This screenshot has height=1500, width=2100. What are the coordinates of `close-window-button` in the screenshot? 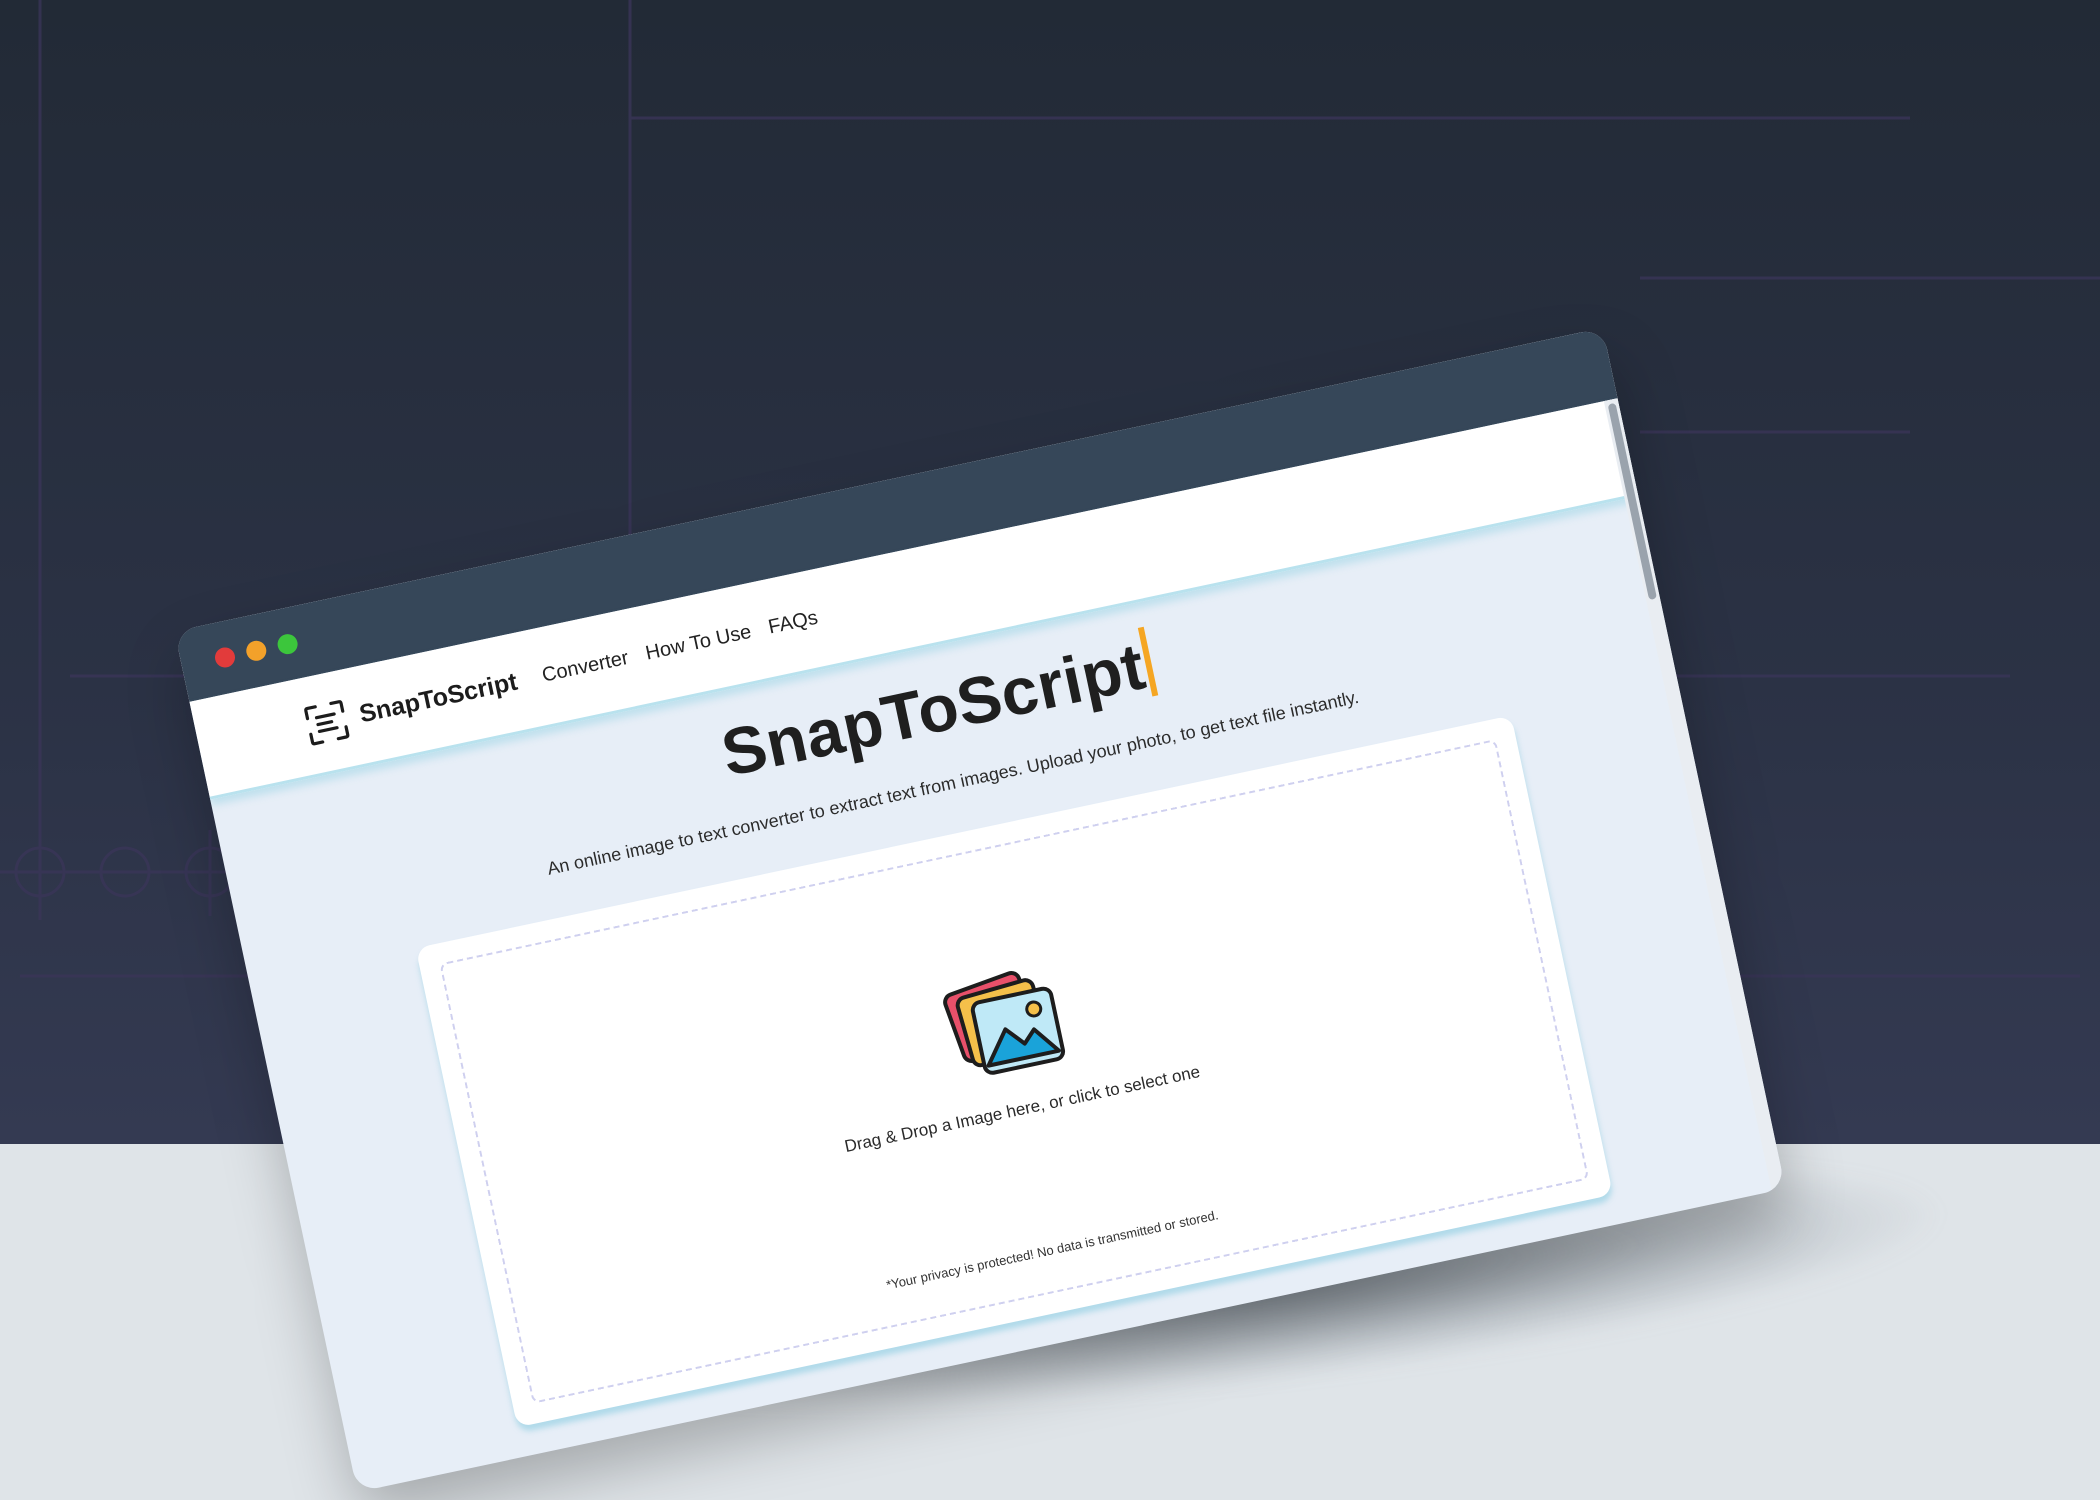 It's located at (225, 657).